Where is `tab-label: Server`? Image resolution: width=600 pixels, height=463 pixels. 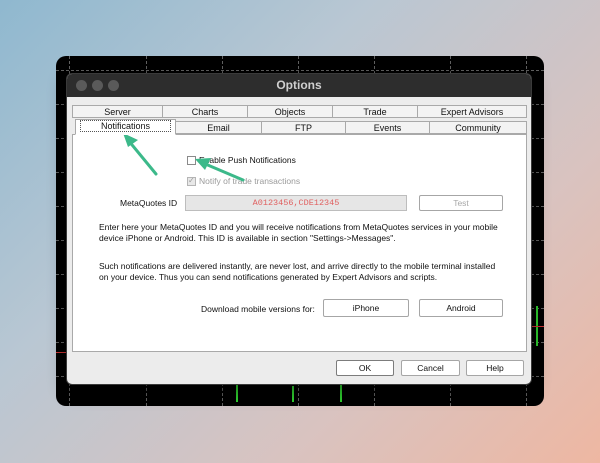
tab-label: Server is located at coordinates (117, 112).